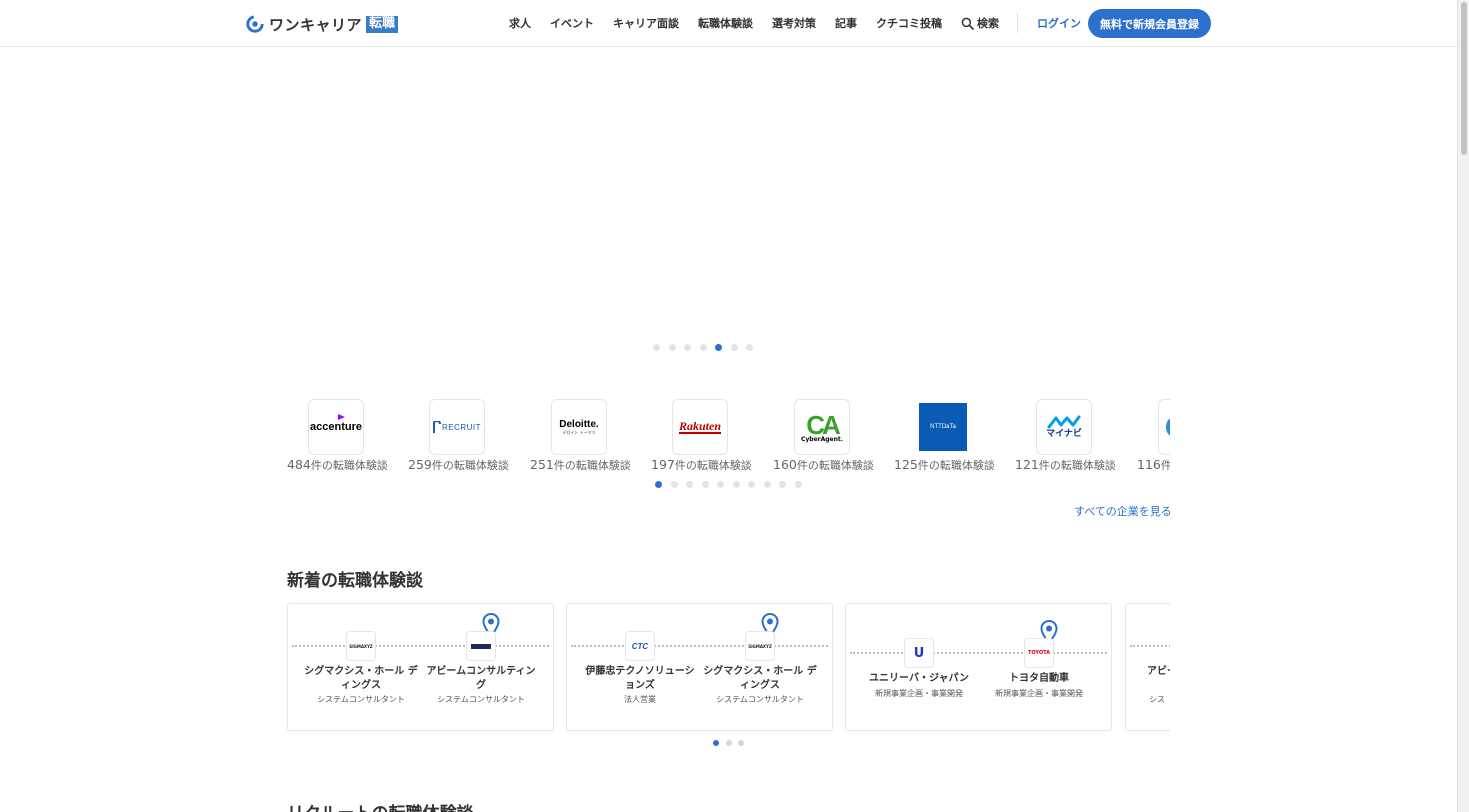 The height and width of the screenshot is (812, 1469). I want to click on new-stories-title: 新着の転職体験談, so click(355, 581).